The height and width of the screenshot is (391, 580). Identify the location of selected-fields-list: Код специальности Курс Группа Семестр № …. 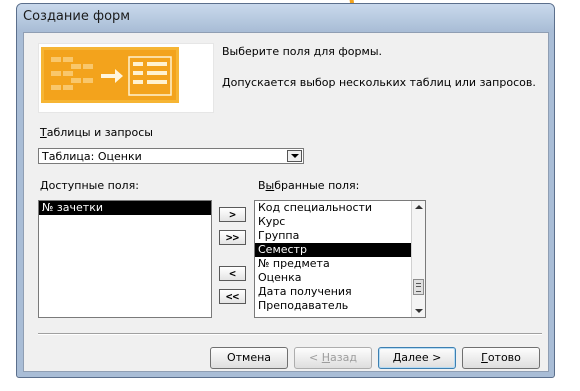
(340, 259).